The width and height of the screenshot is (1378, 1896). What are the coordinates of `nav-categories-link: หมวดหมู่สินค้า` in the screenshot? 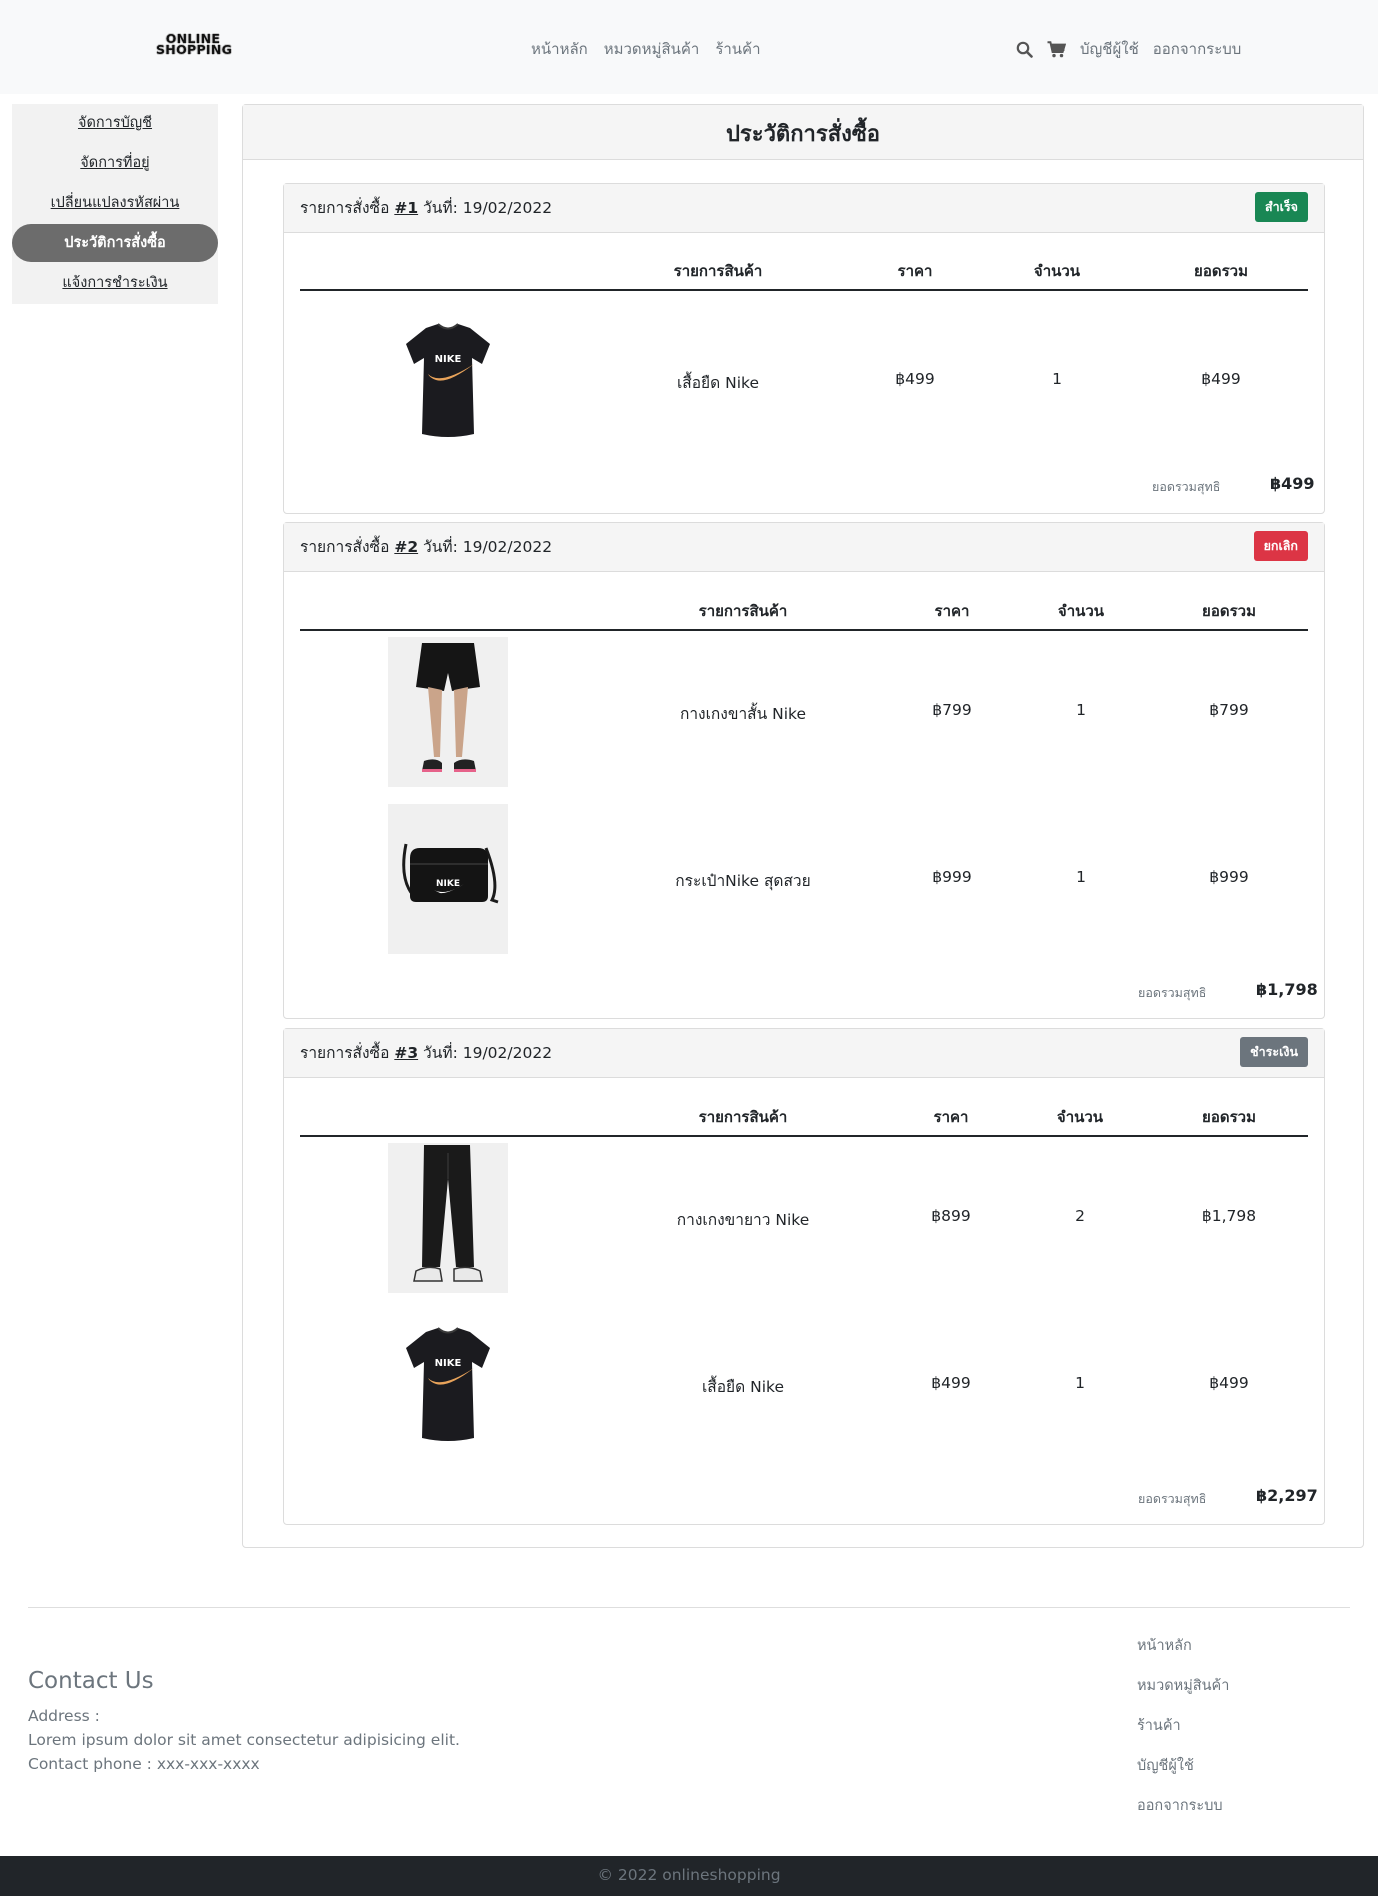 It's located at (652, 49).